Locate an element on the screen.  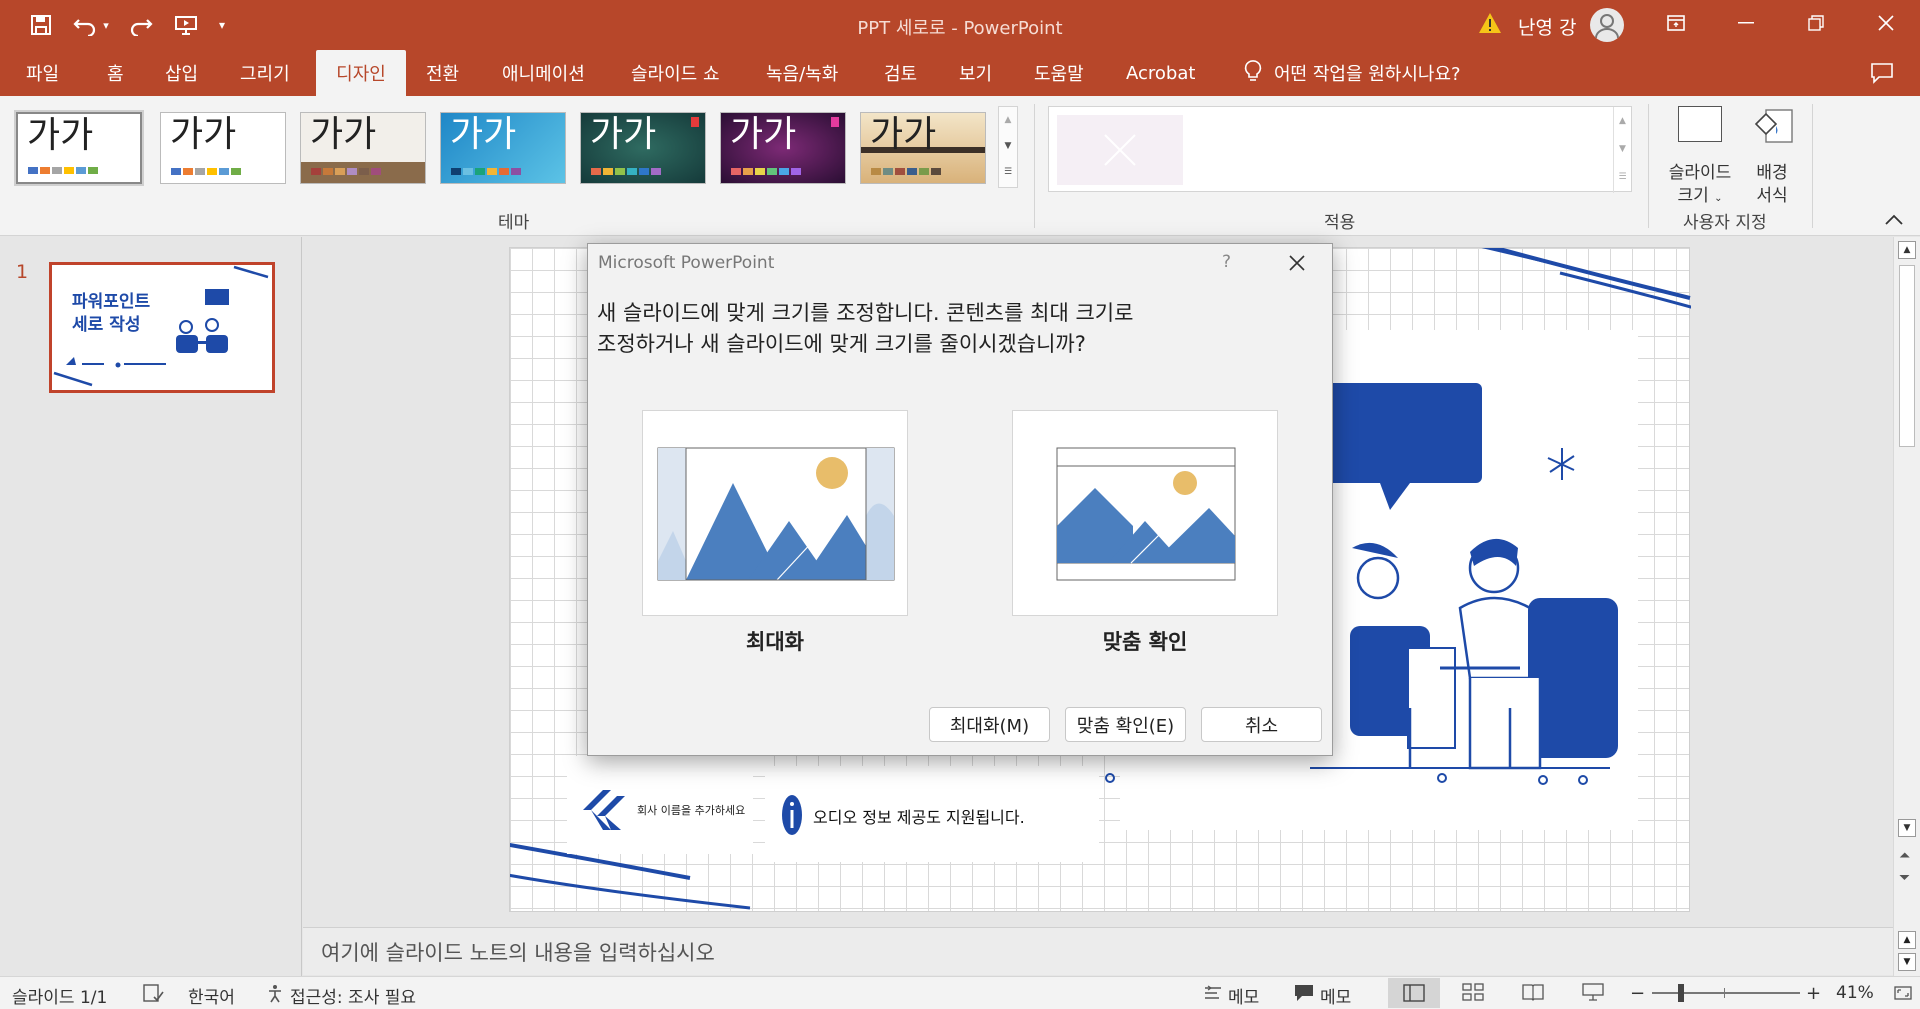
theme-parcel: 가가 is located at coordinates (923, 148).